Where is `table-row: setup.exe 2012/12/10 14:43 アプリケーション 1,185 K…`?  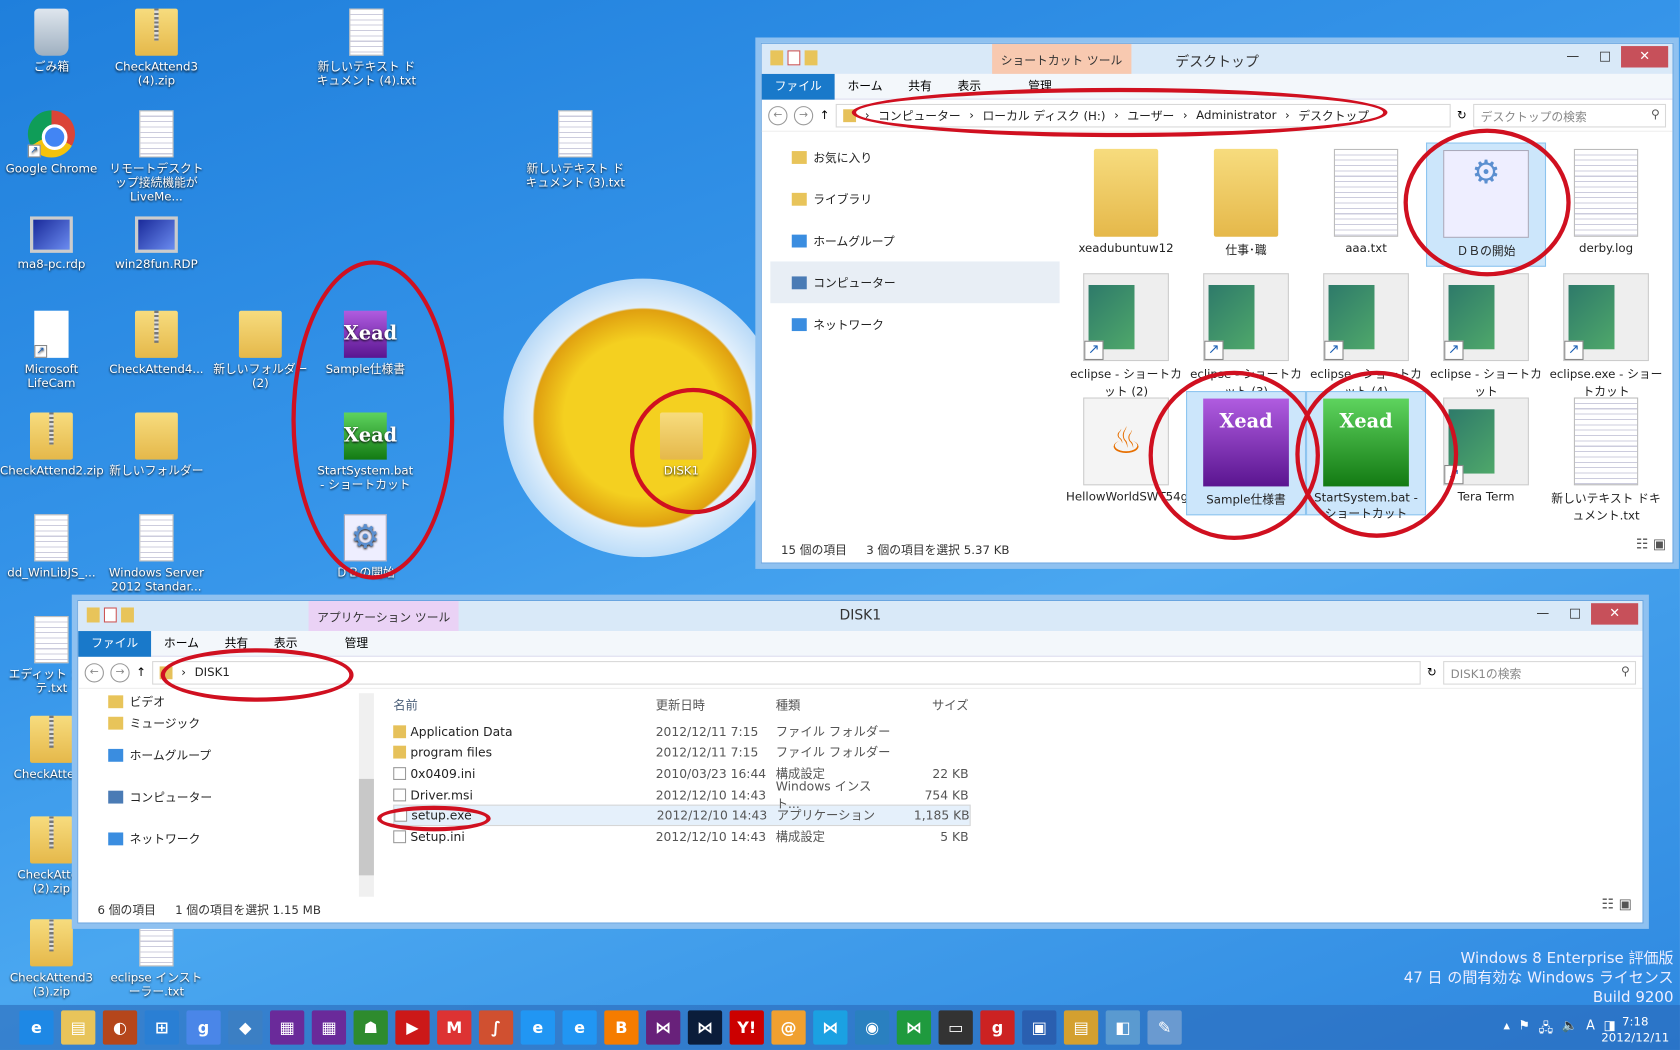 table-row: setup.exe 2012/12/10 14:43 アプリケーション 1,185 K… is located at coordinates (682, 816).